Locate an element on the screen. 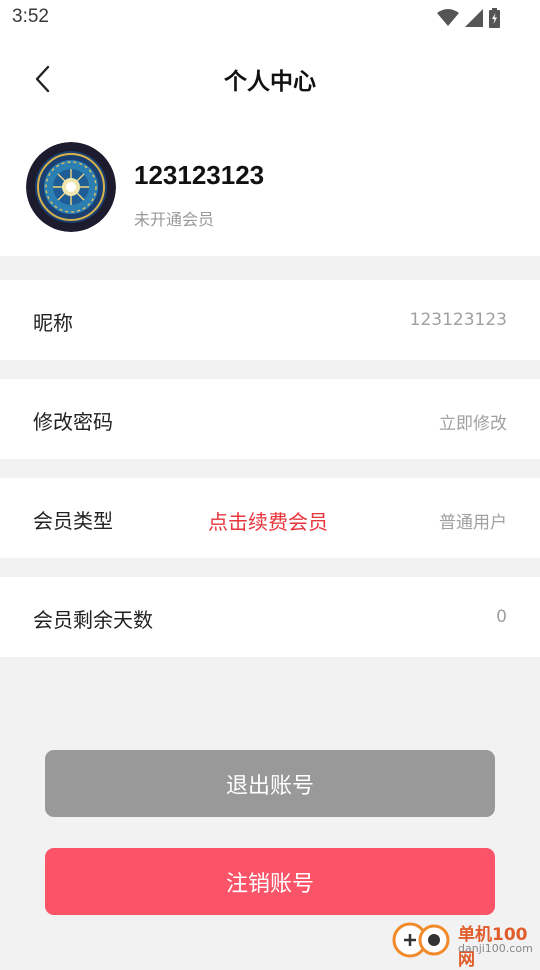 This screenshot has height=970, width=540. header-bar: 个人中心 is located at coordinates (270, 79).